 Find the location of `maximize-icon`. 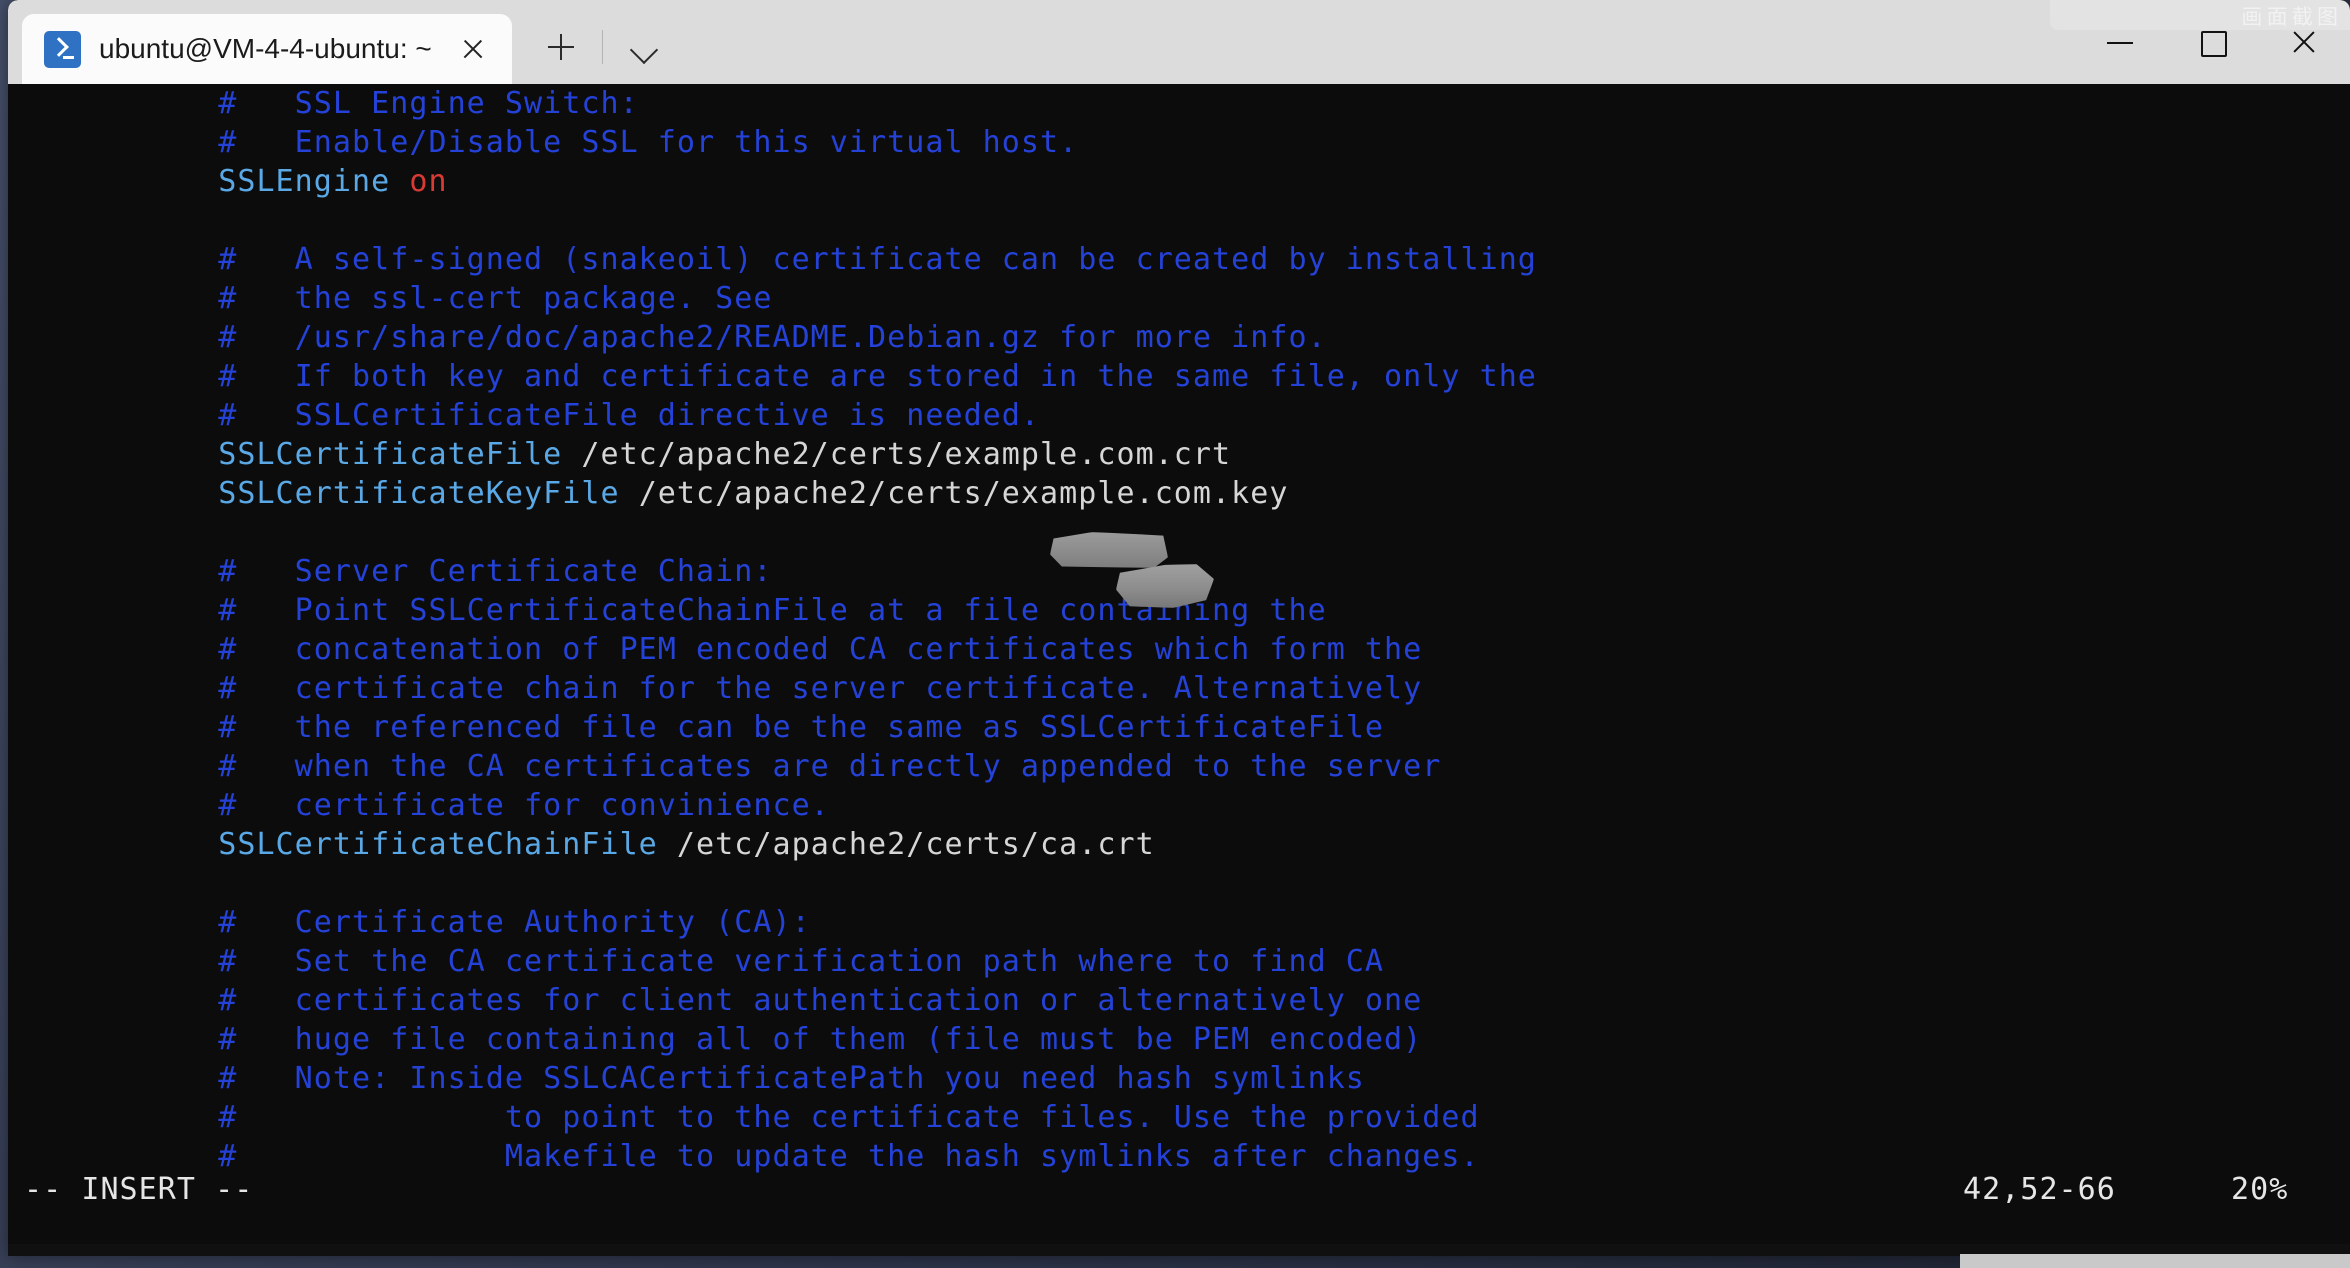

maximize-icon is located at coordinates (2212, 42).